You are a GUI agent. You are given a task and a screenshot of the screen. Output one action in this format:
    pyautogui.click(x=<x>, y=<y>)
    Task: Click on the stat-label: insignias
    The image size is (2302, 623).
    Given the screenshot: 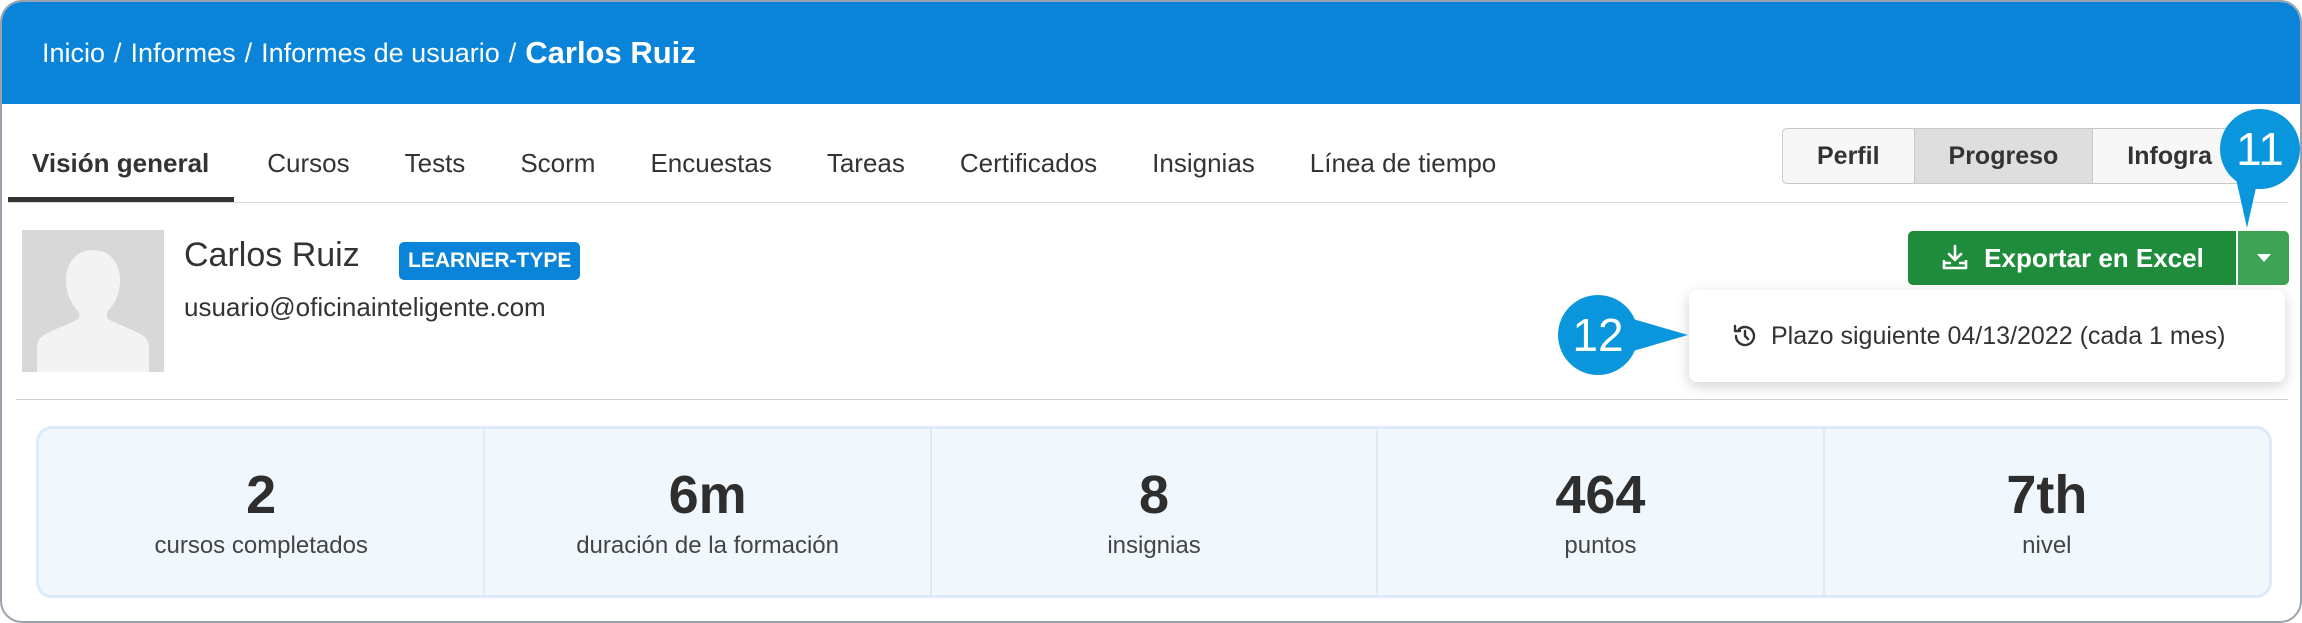 What is the action you would take?
    pyautogui.click(x=1154, y=545)
    